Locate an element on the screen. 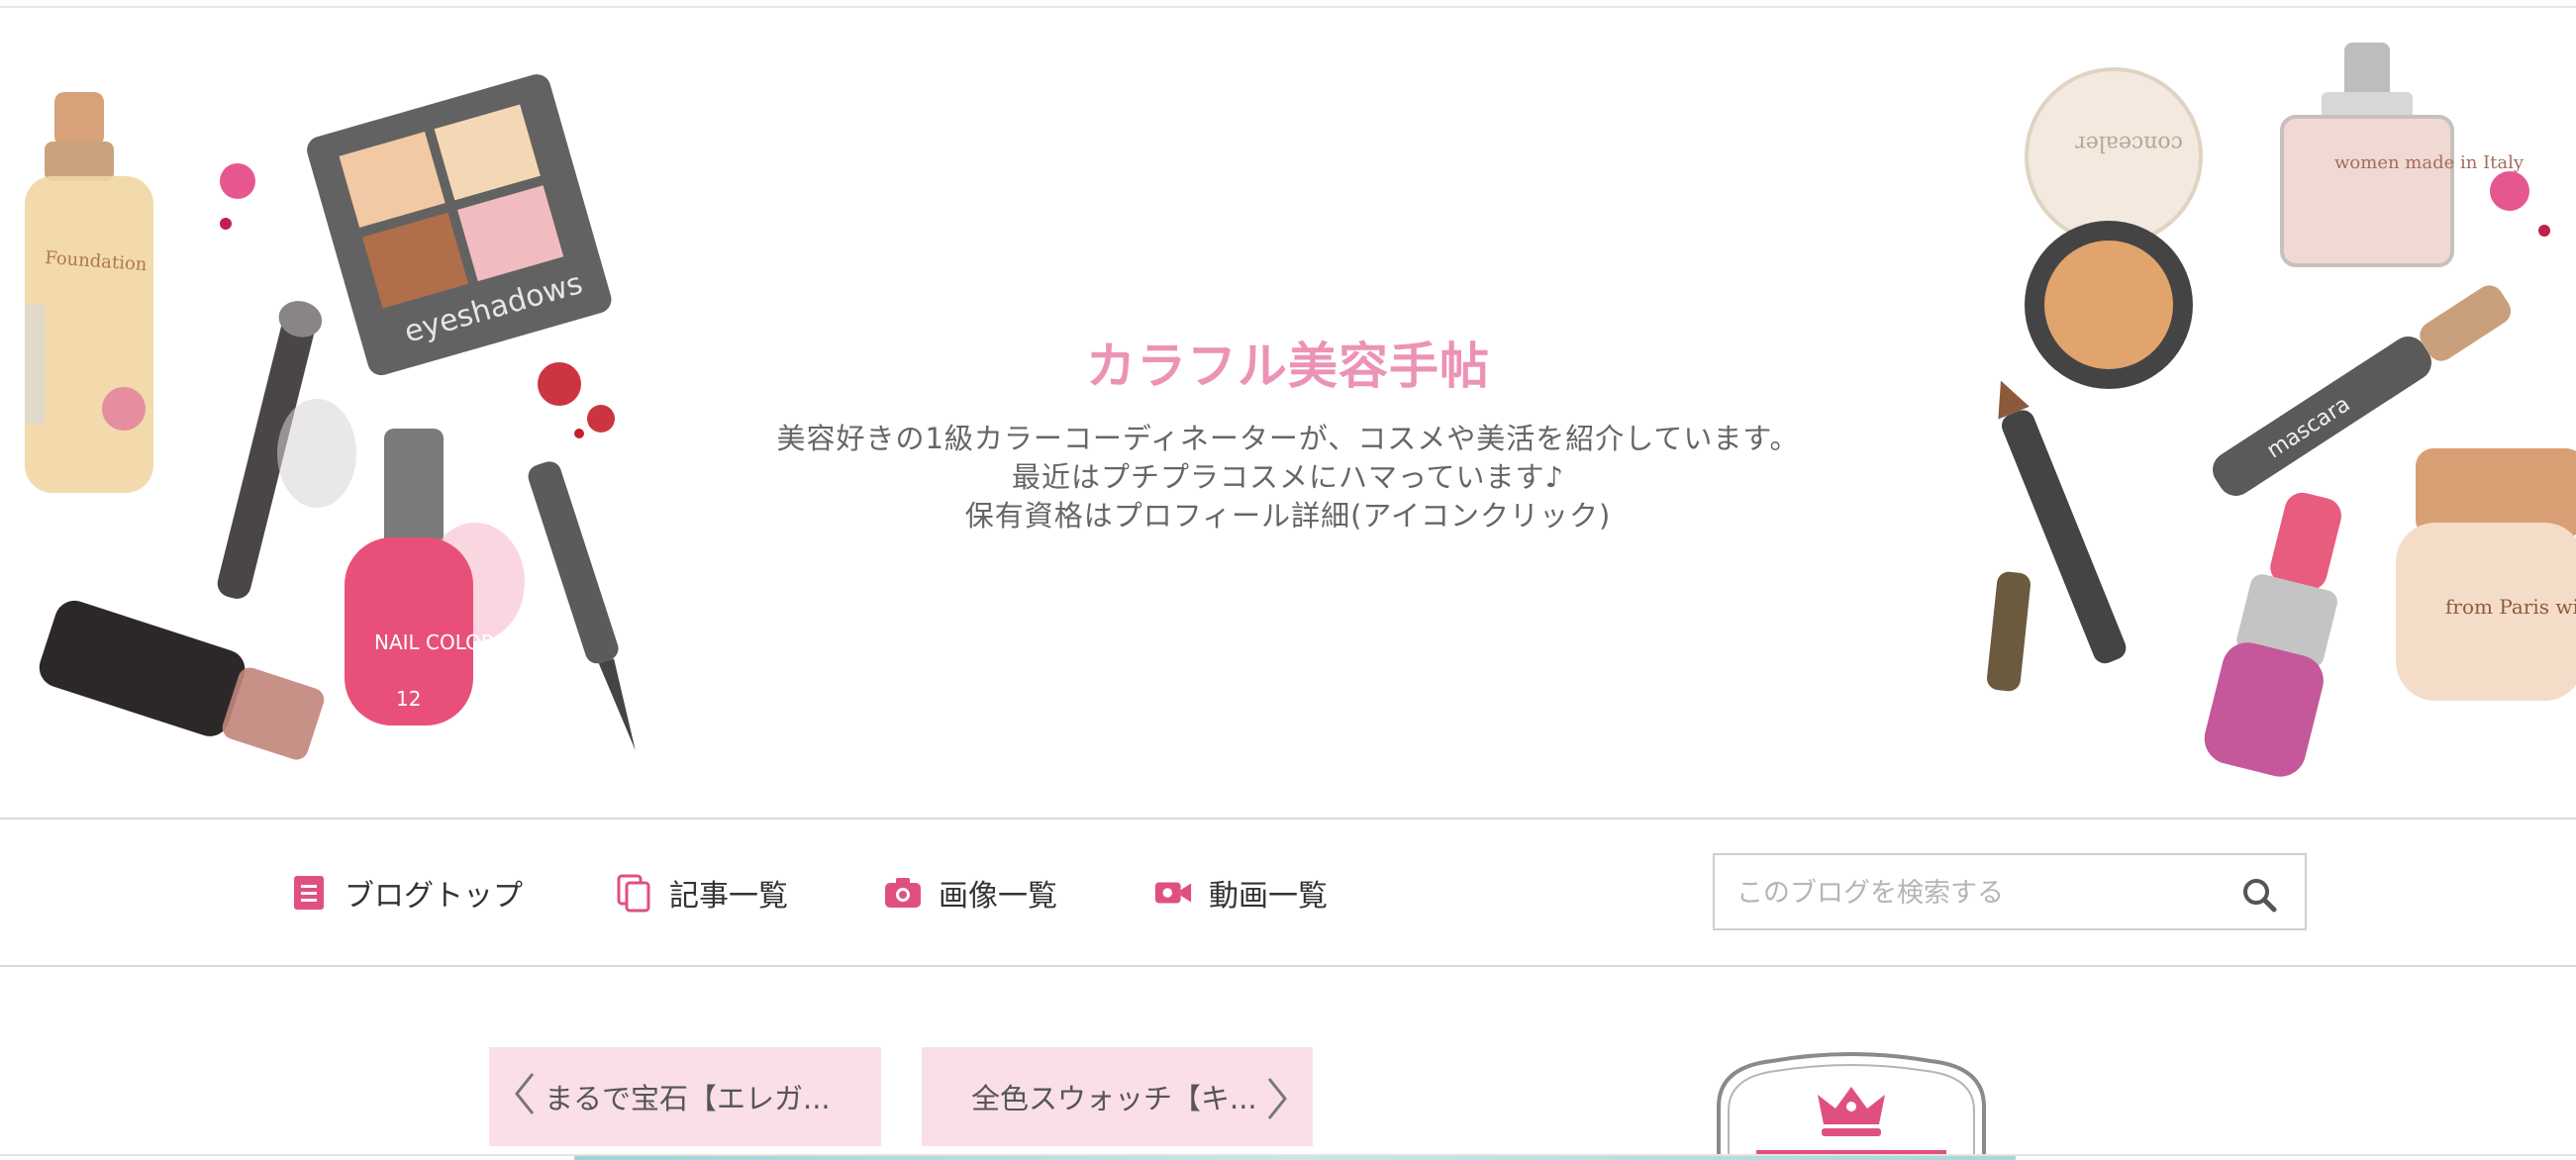 This screenshot has width=2576, height=1160. copy-icon is located at coordinates (634, 893).